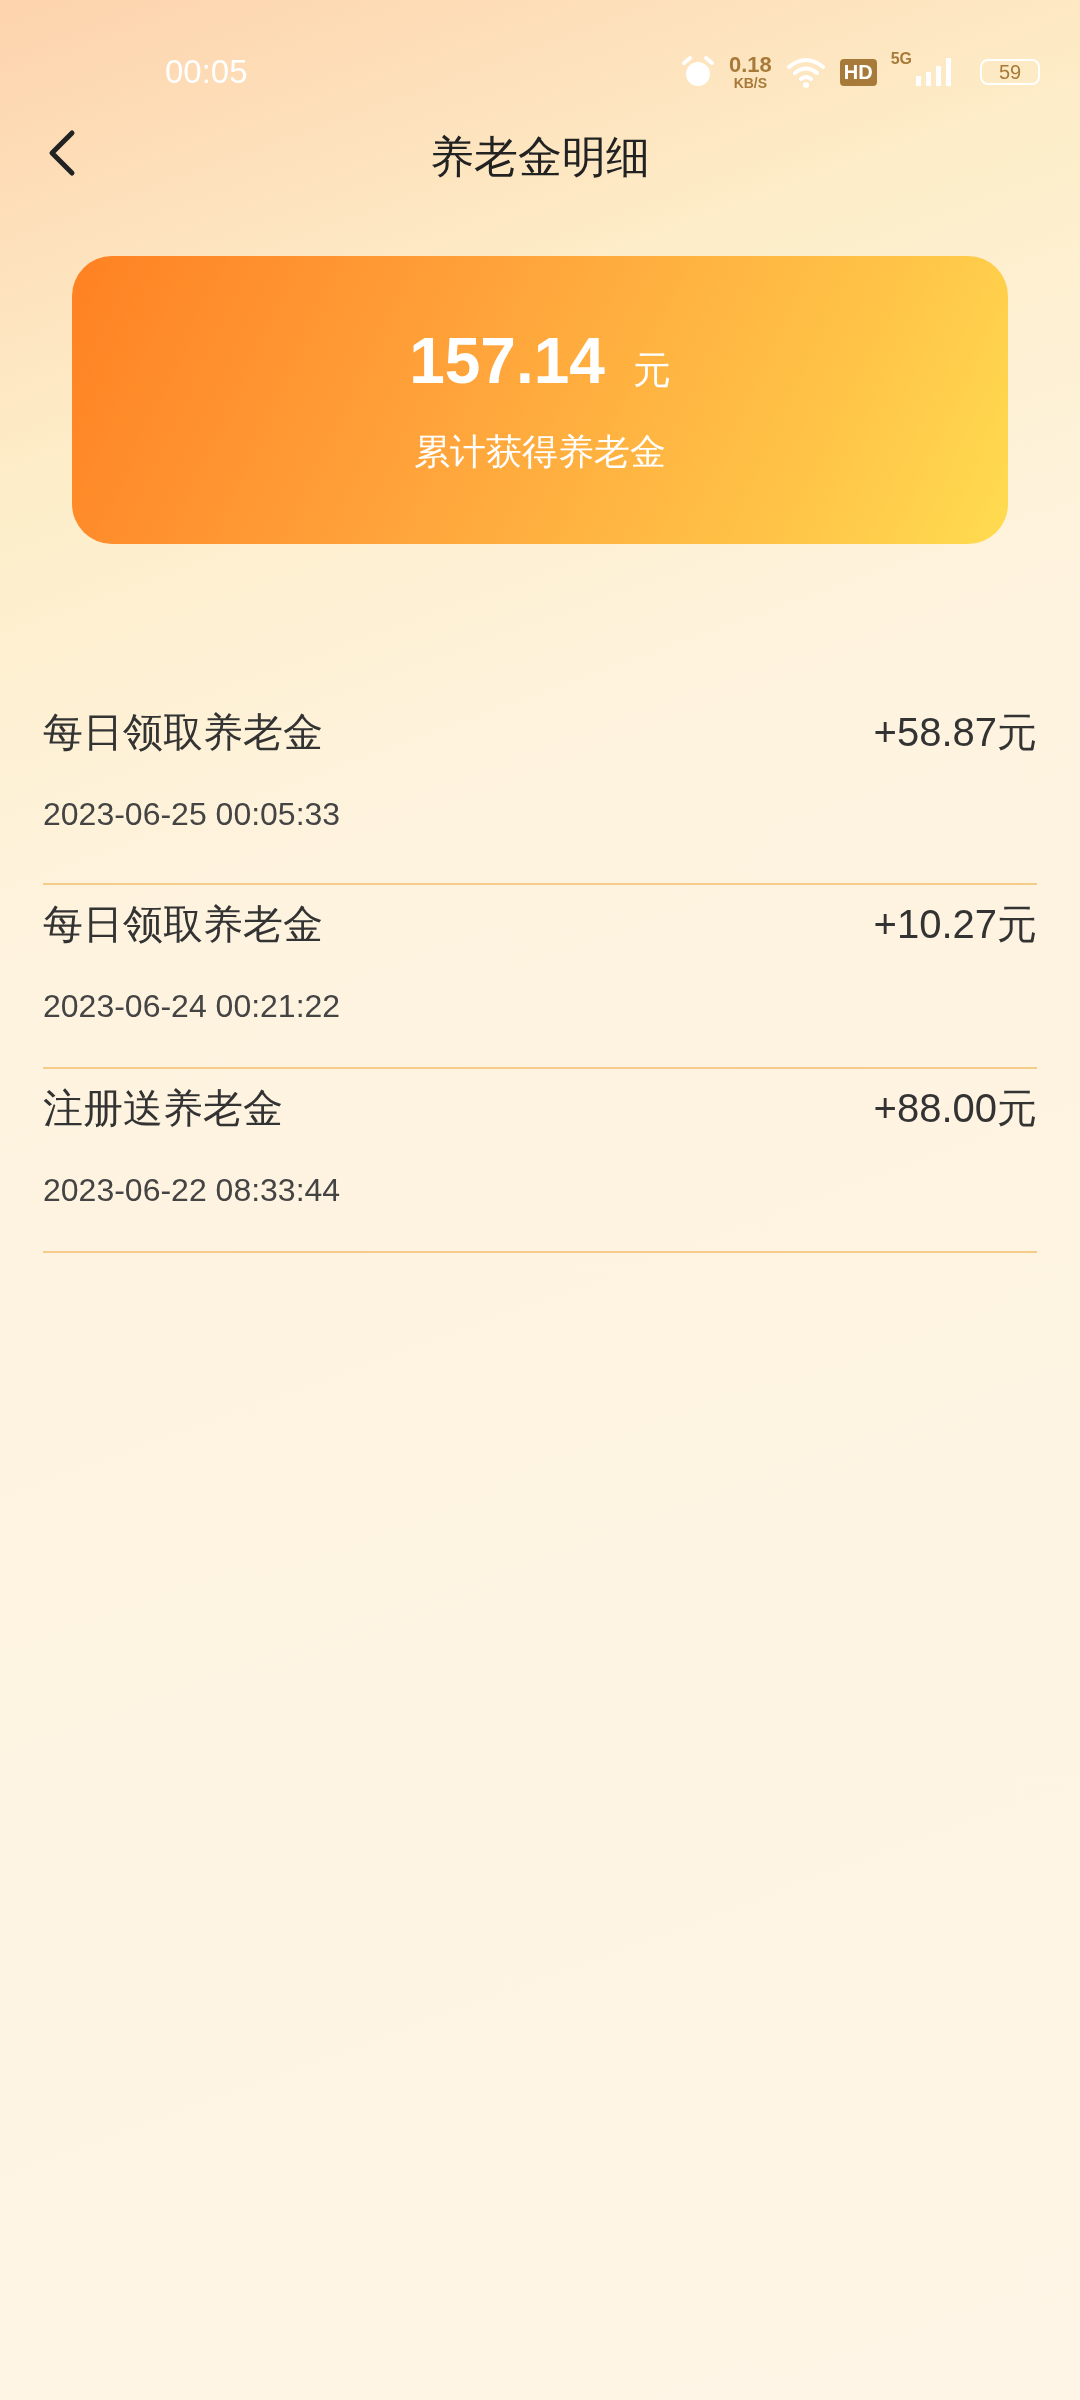 The width and height of the screenshot is (1080, 2400). Describe the element at coordinates (507, 360) in the screenshot. I see `total-amount: 157.14` at that location.